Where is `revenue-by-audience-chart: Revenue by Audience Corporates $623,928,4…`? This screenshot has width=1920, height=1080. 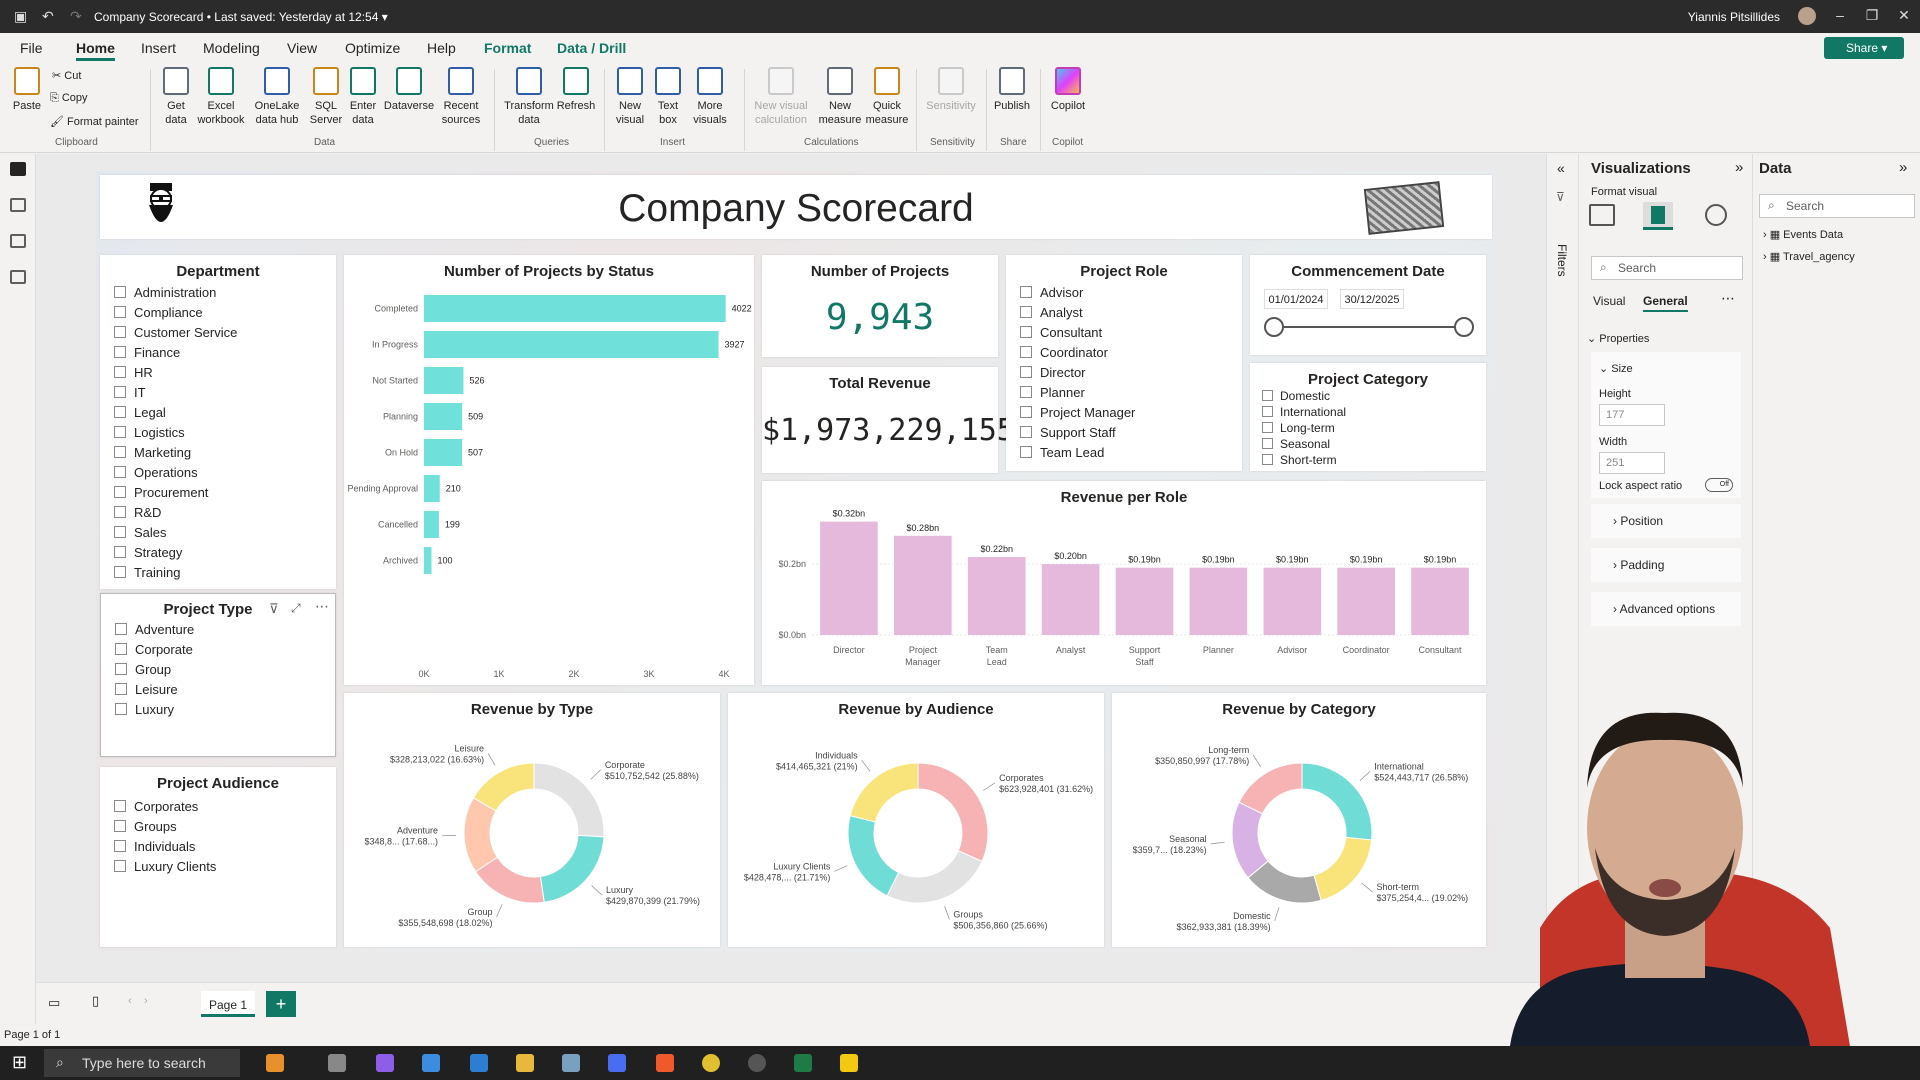
revenue-by-audience-chart: Revenue by Audience Corporates $623,928,4… is located at coordinates (916, 820).